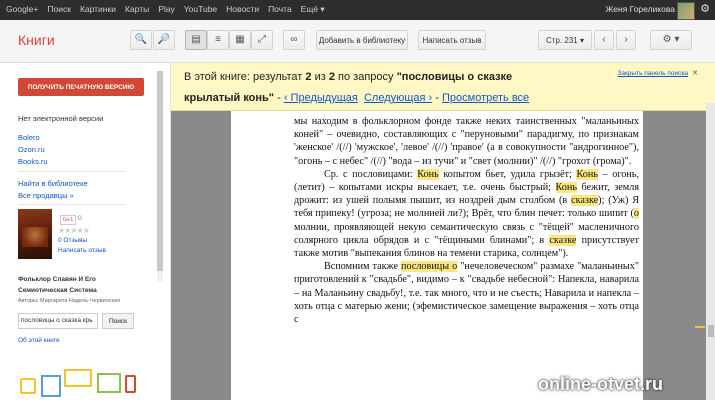 The height and width of the screenshot is (400, 715). What do you see at coordinates (321, 98) in the screenshot?
I see `prev-result-link: ‹ Предыдущая` at bounding box center [321, 98].